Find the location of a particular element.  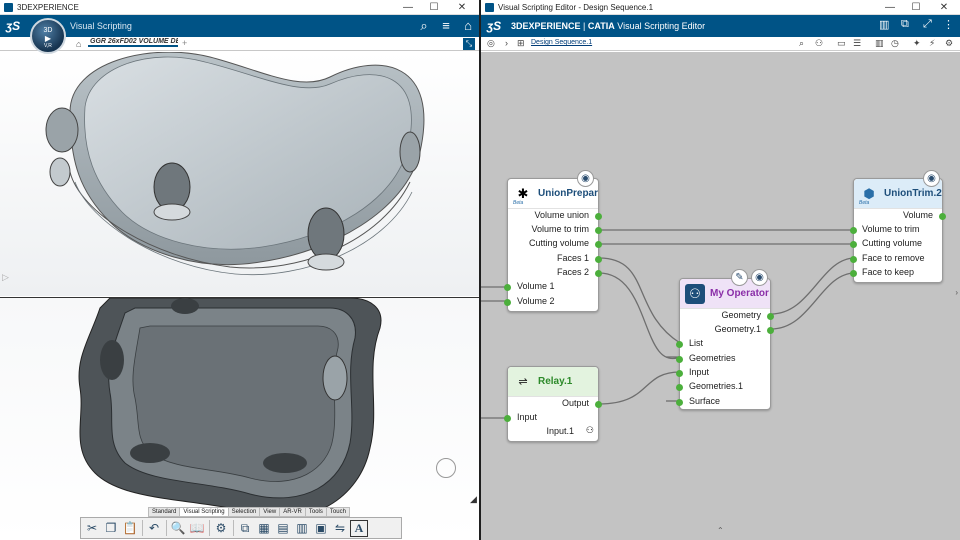

split-view-icon: ▥ is located at coordinates (884, 24).